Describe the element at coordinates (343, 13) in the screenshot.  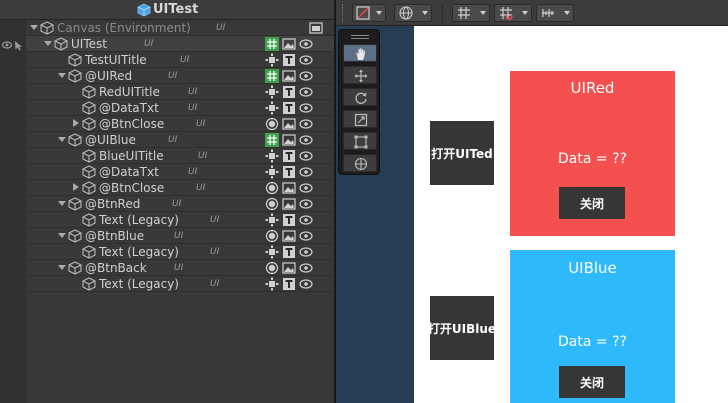
I see `toolbar-grip` at that location.